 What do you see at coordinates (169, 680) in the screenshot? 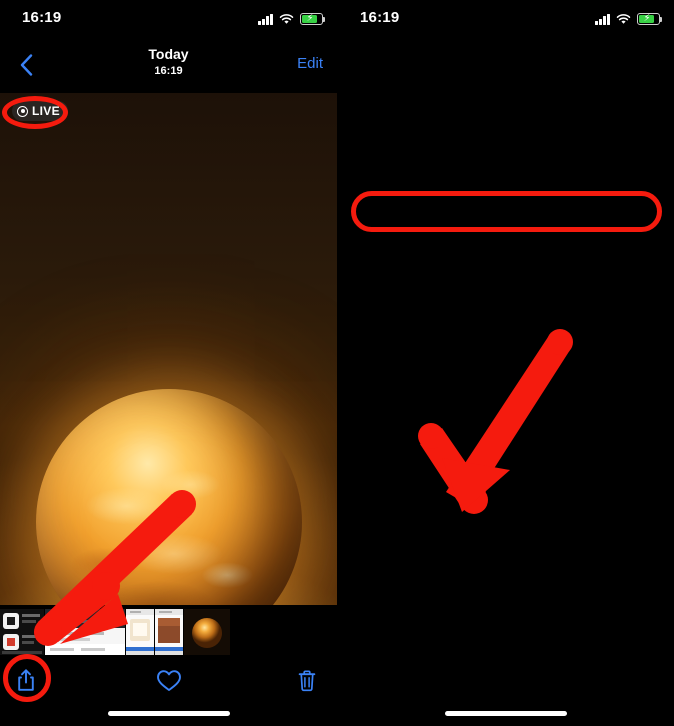
I see `heart-icon` at bounding box center [169, 680].